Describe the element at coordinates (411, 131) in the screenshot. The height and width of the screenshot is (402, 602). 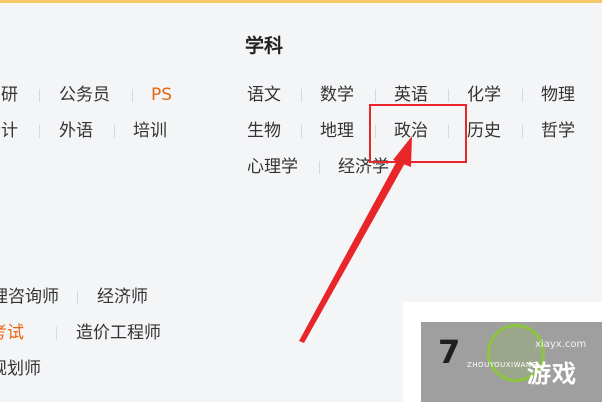
I see `subject-link-politics: 政治` at that location.